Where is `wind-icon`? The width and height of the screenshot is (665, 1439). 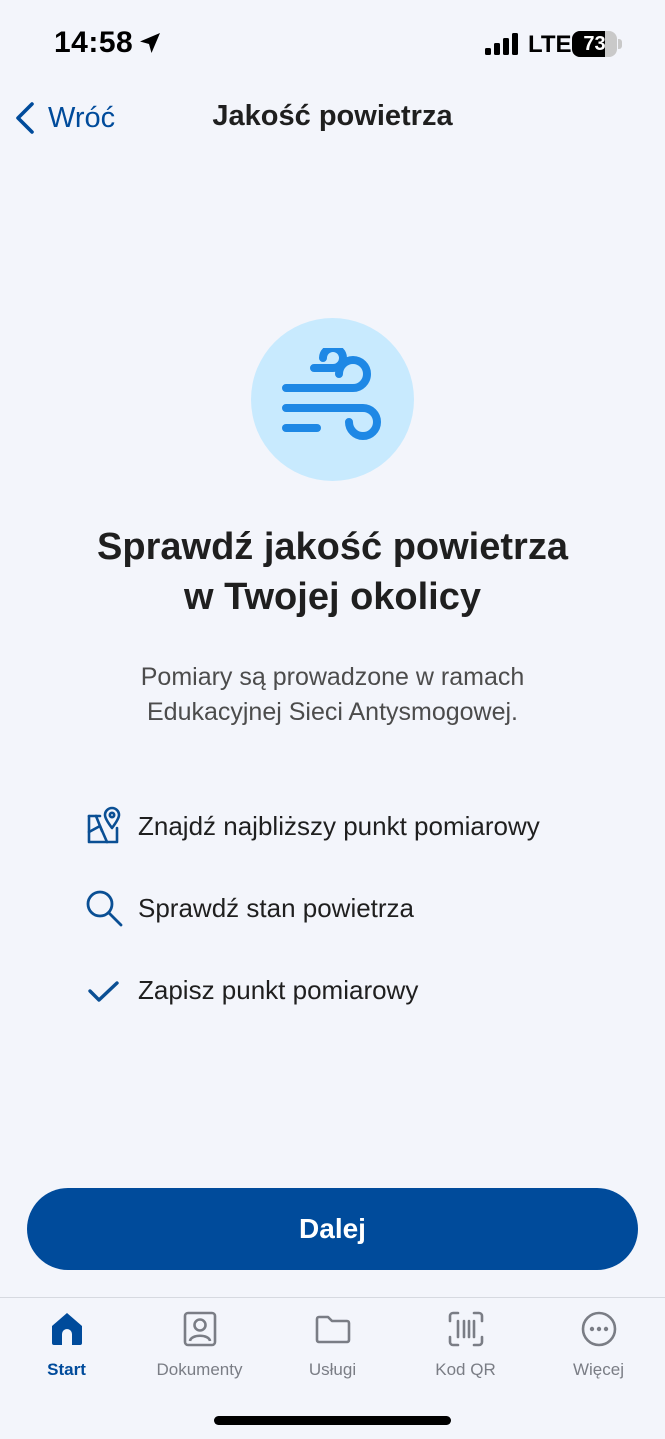 wind-icon is located at coordinates (331, 394).